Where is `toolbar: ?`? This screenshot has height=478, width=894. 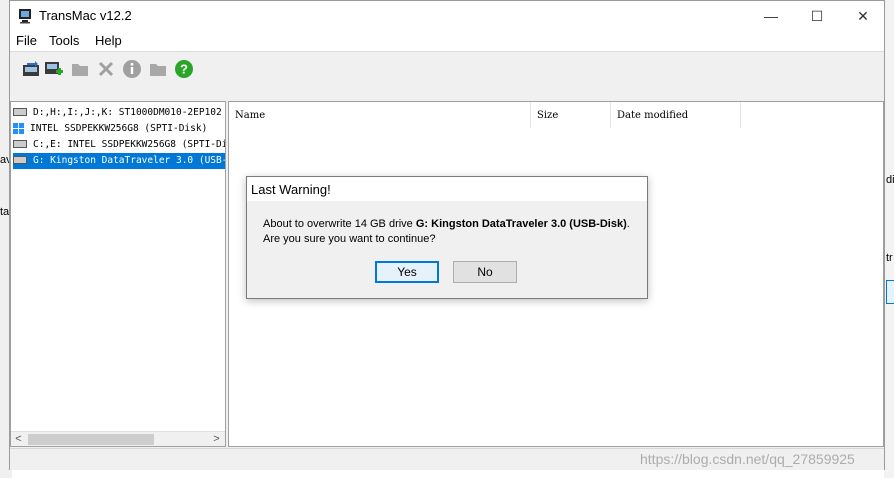
toolbar: ? is located at coordinates (447, 76).